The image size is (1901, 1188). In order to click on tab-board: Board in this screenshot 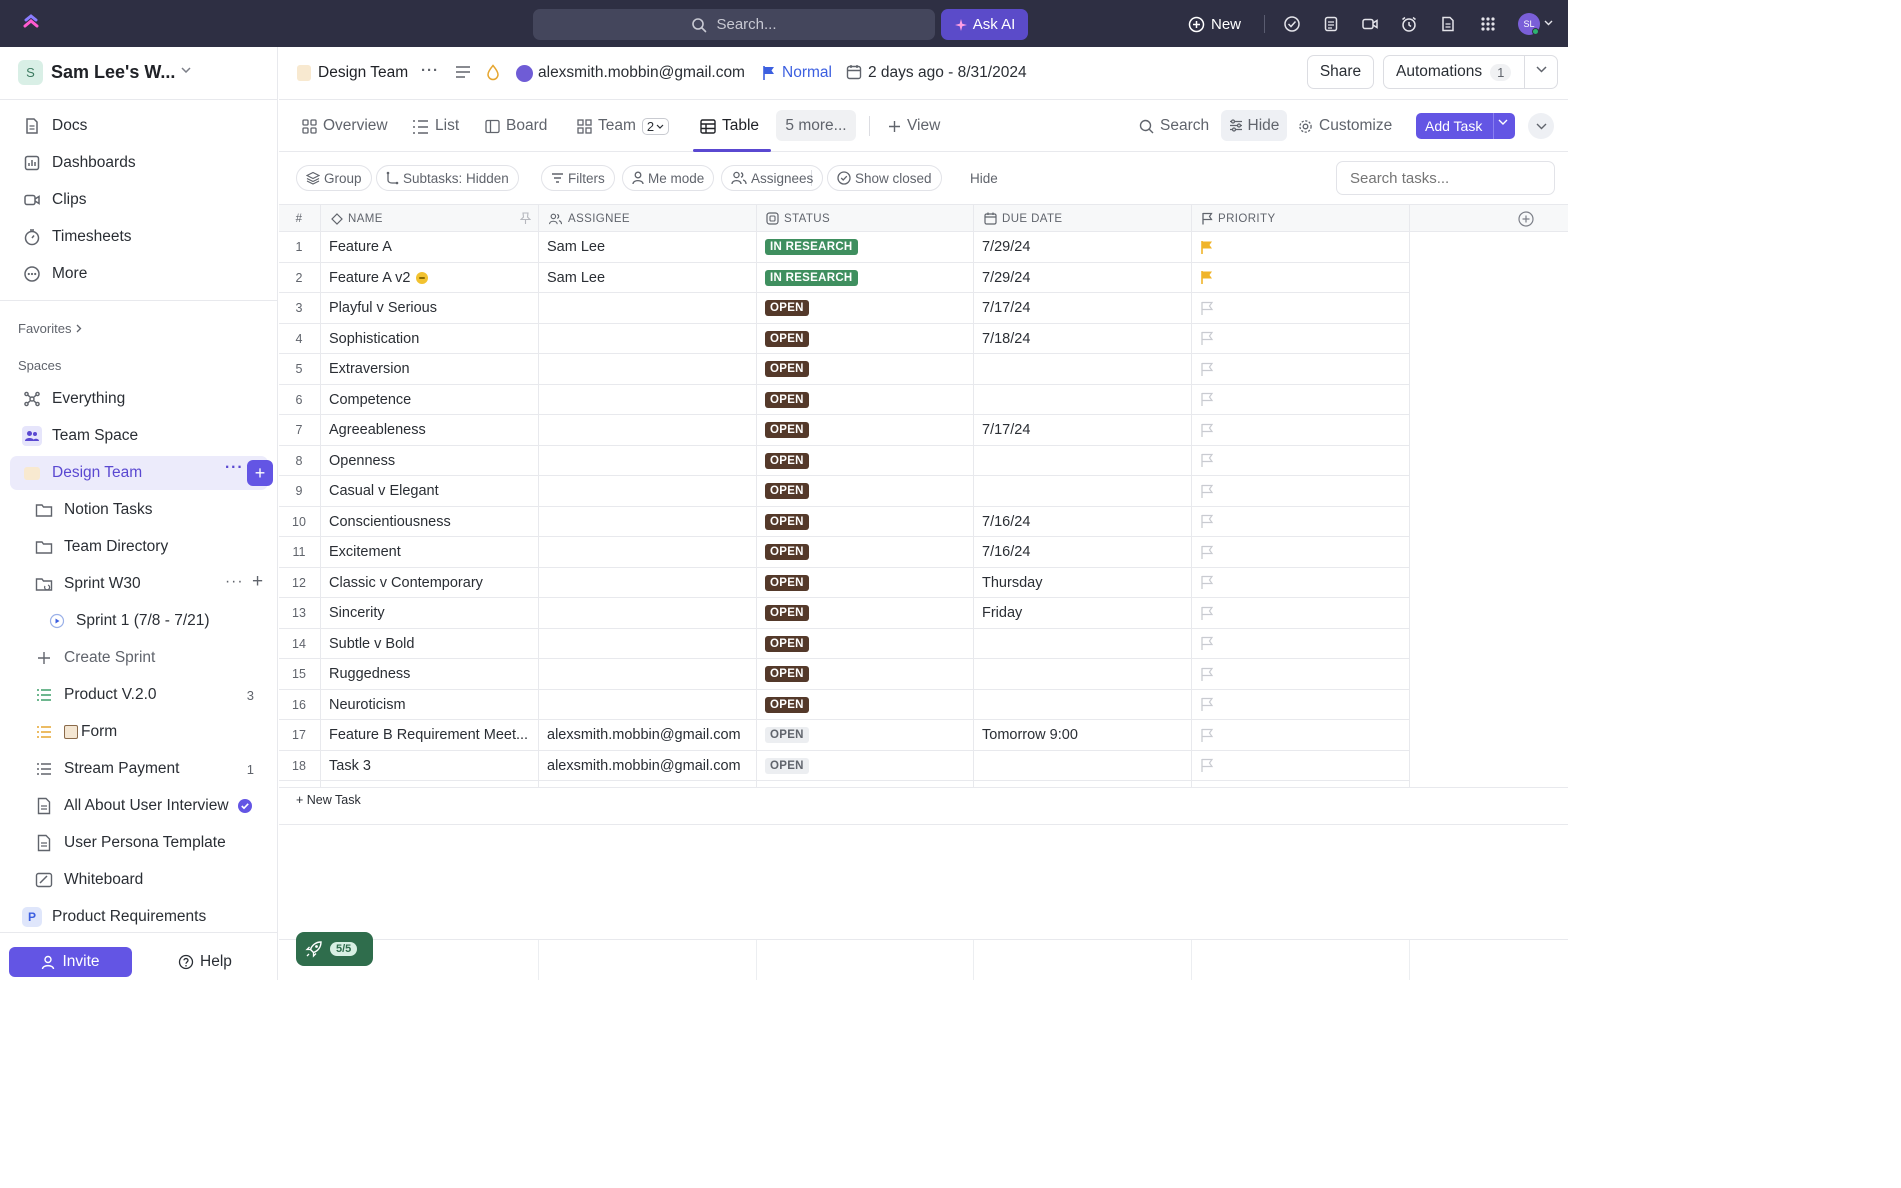, I will do `click(516, 126)`.